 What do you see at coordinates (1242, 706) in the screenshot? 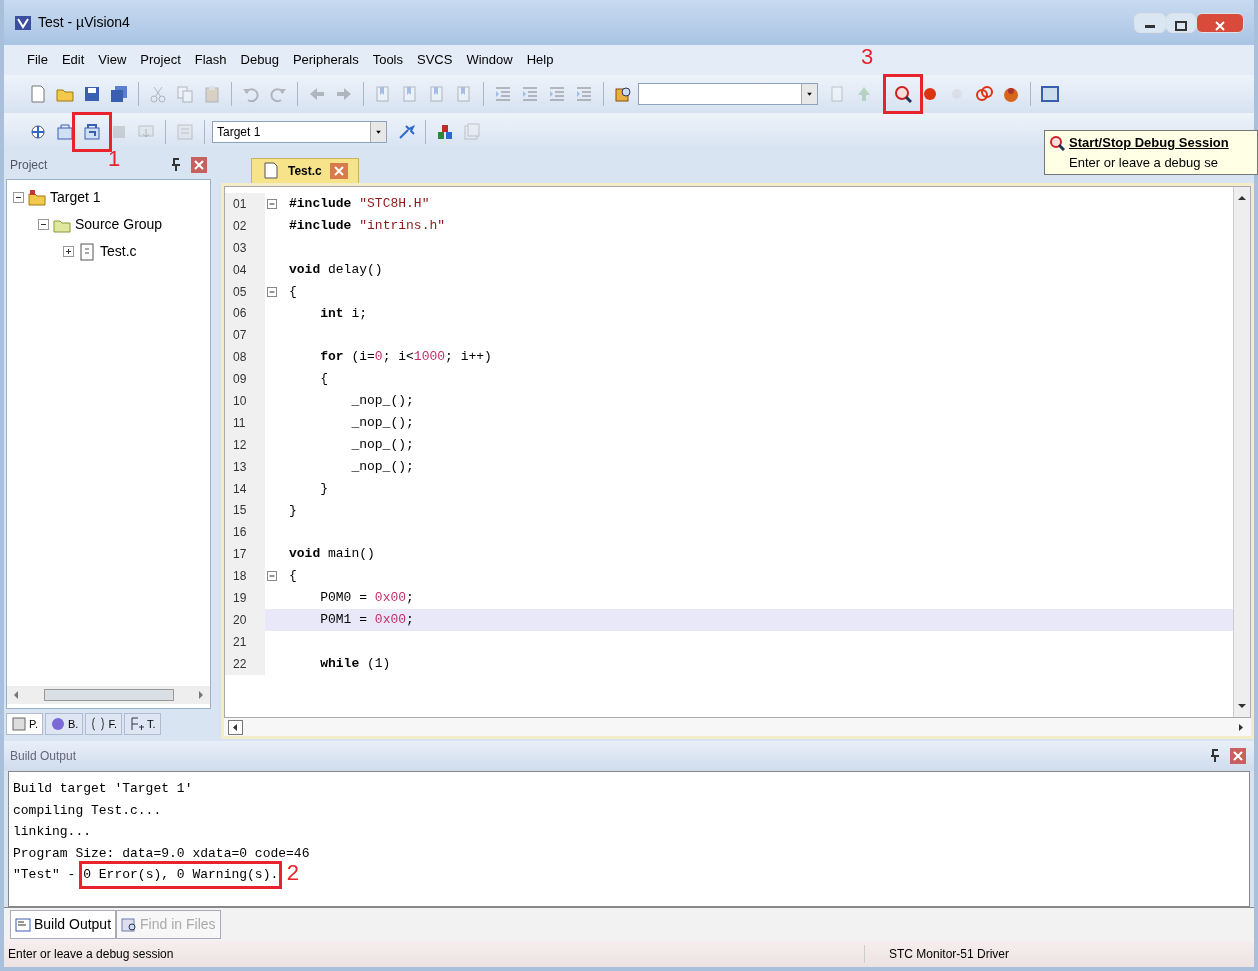
I see `down-arrow-icon` at bounding box center [1242, 706].